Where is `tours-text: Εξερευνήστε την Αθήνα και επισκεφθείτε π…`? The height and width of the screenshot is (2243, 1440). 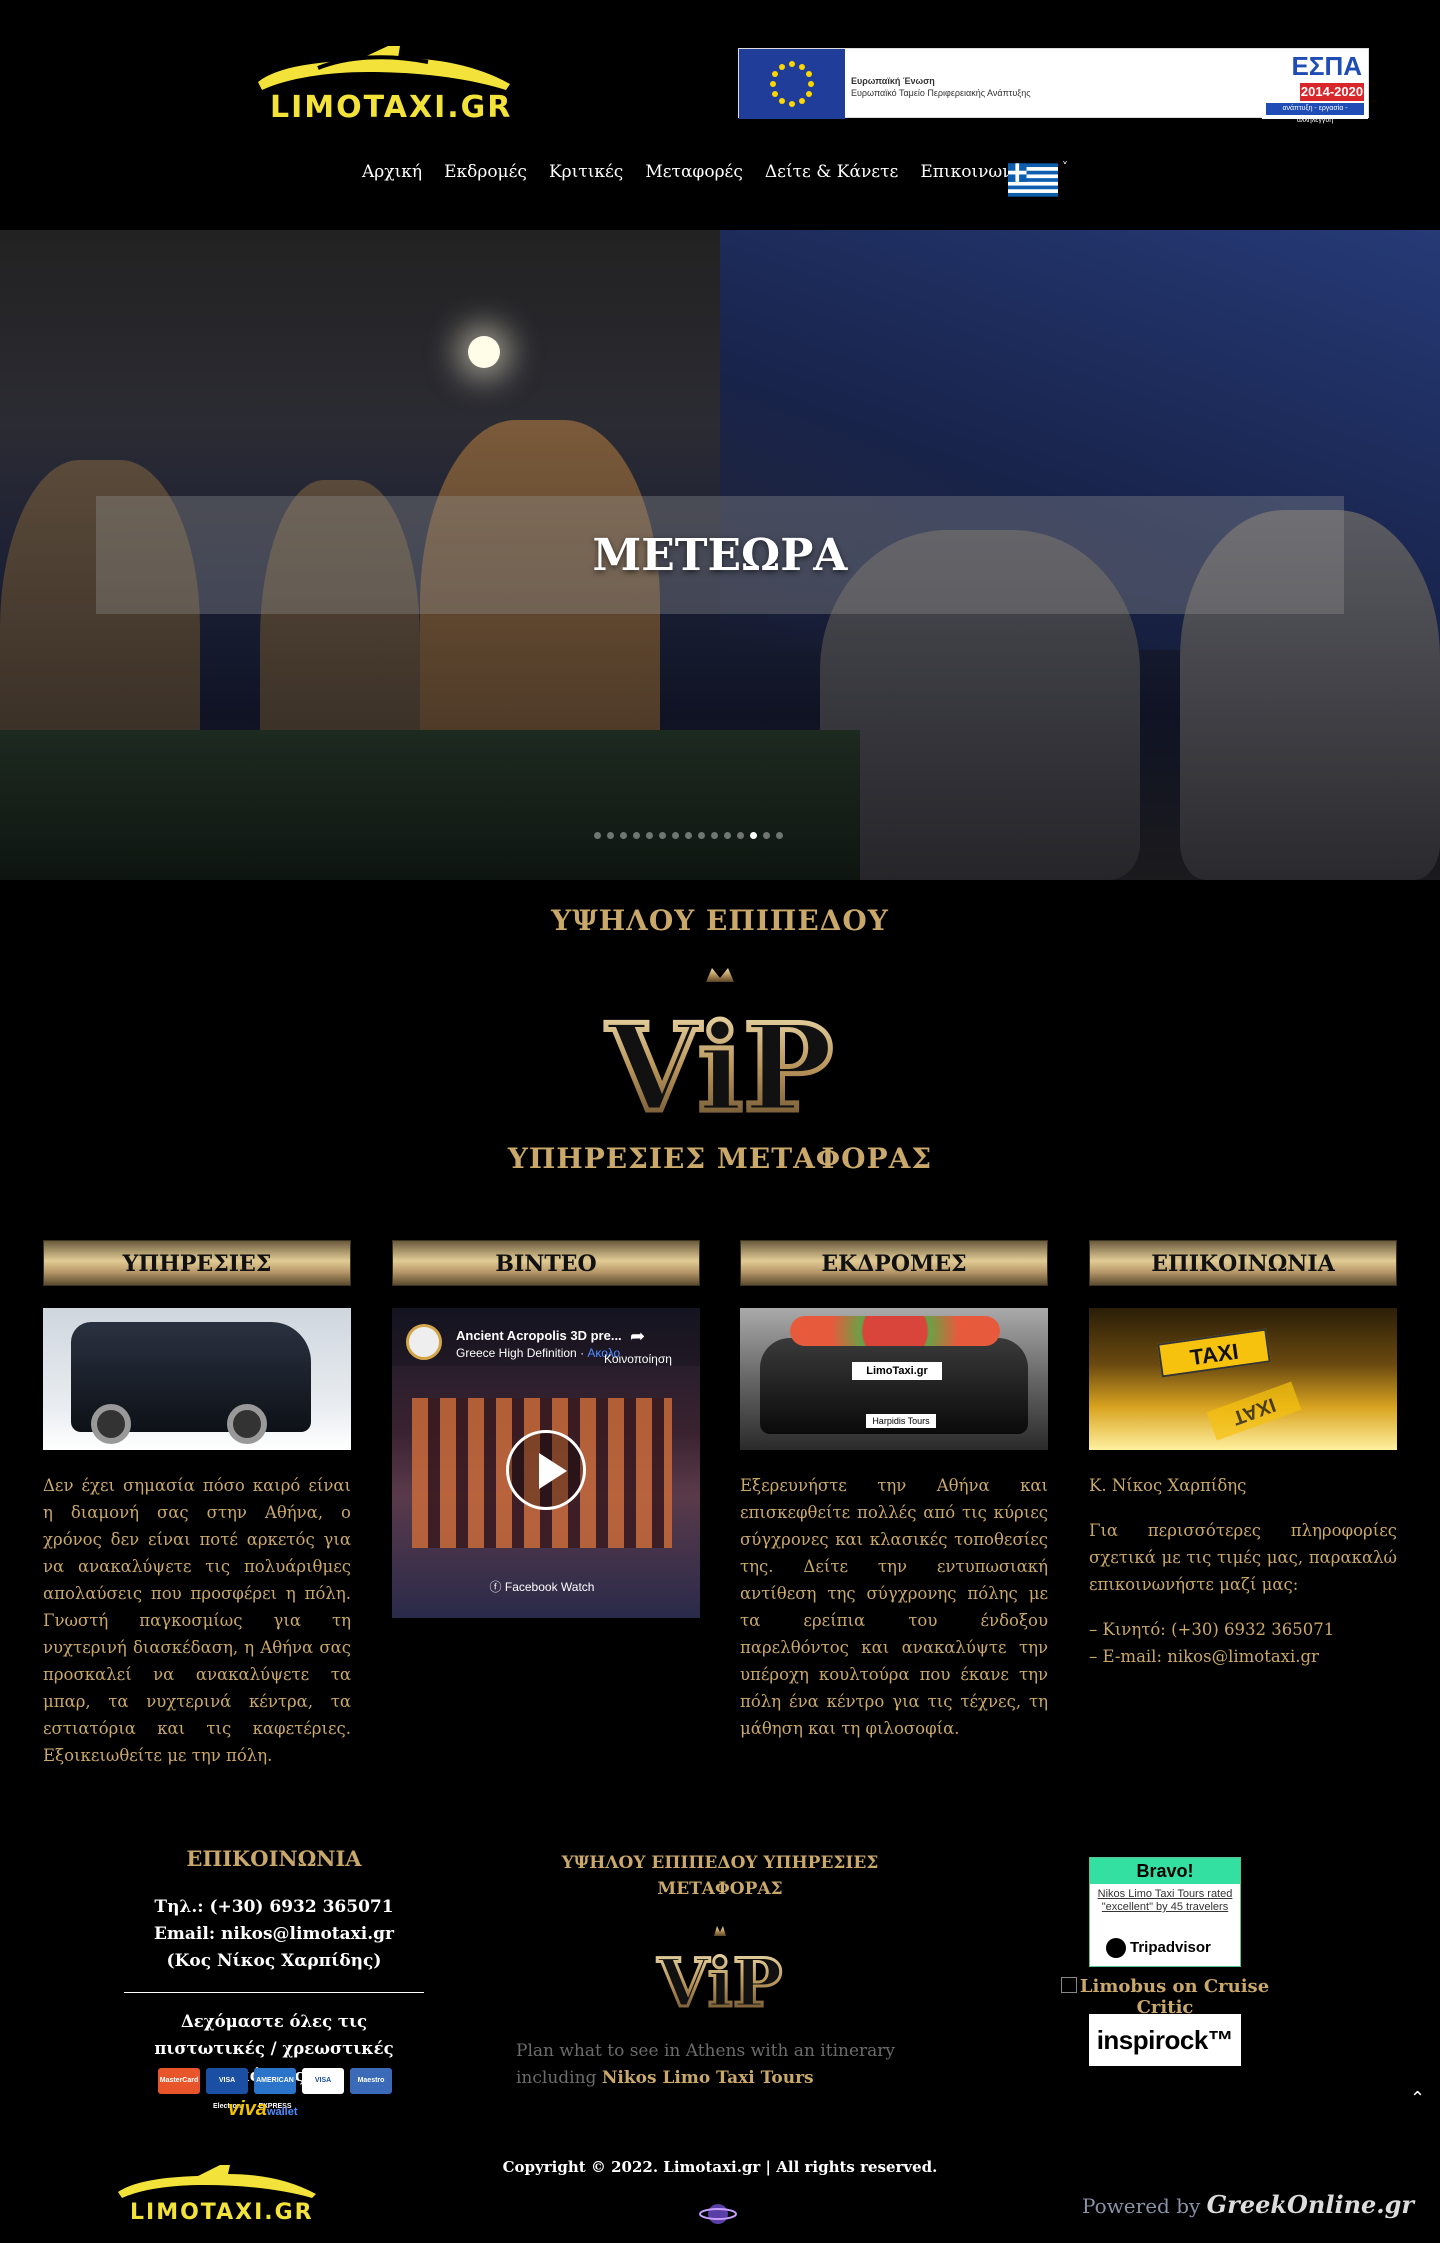 tours-text: Εξερευνήστε την Αθήνα και επισκεφθείτε π… is located at coordinates (894, 1607).